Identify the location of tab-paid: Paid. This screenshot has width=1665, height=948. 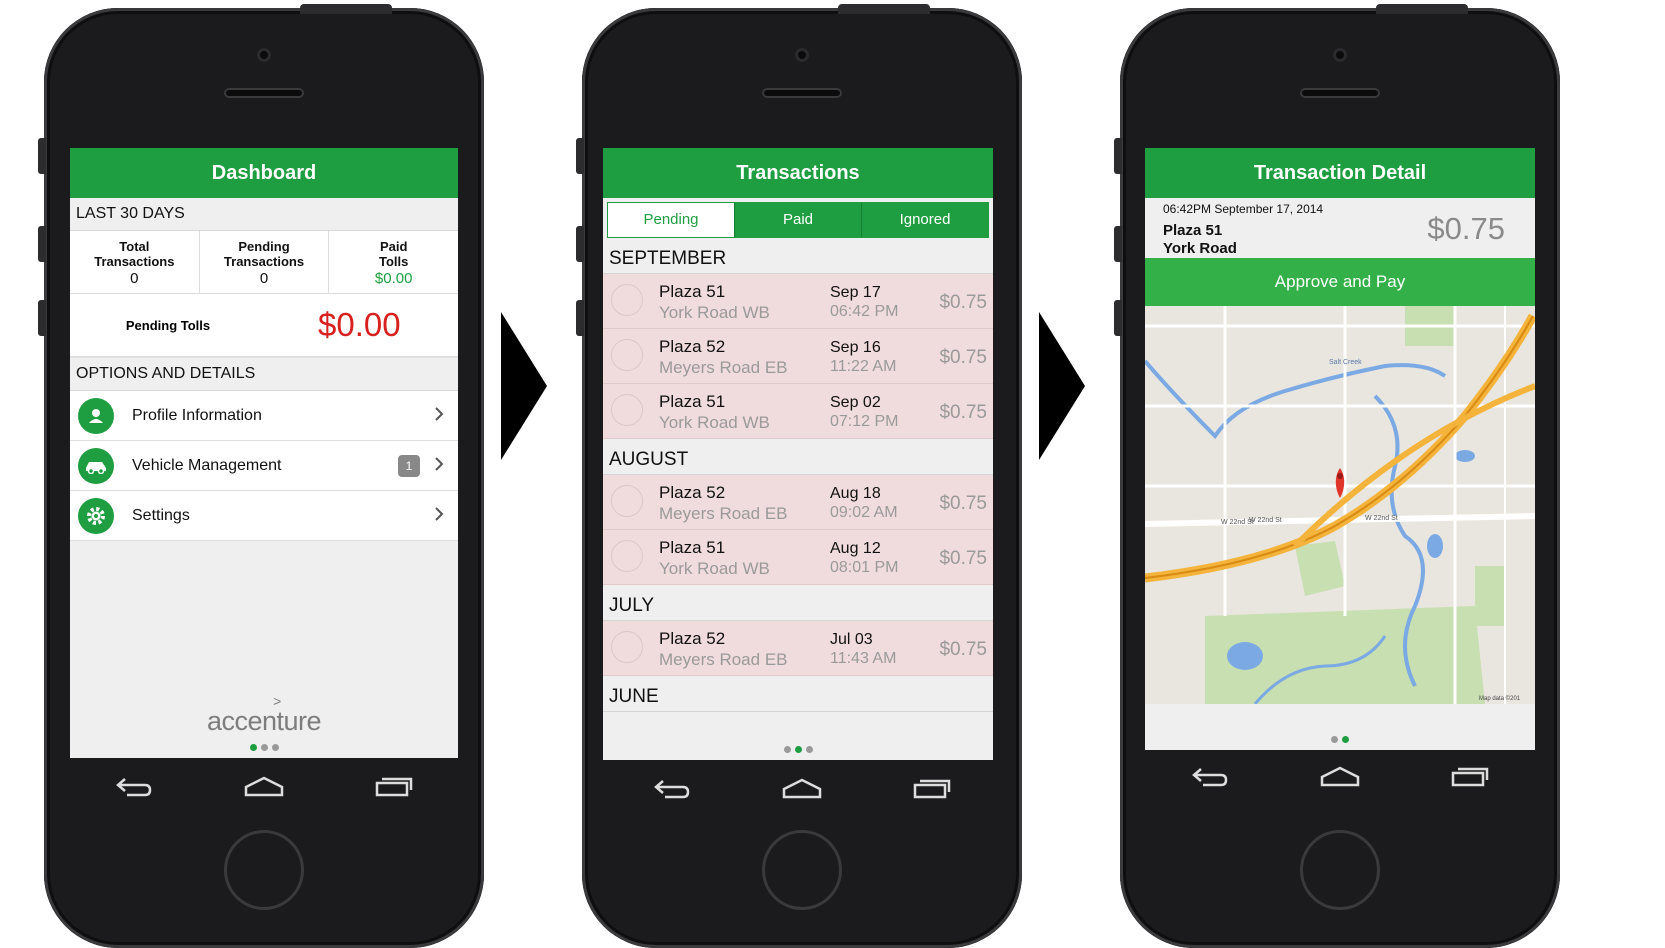
(797, 220).